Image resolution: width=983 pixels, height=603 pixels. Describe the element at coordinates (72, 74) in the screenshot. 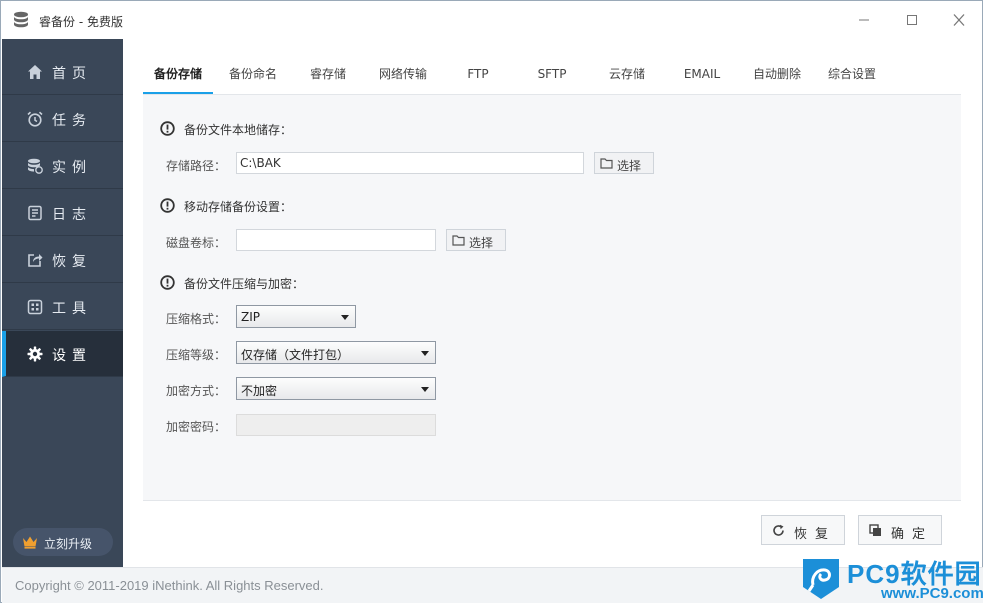

I see `sidebar-item-label: 首页` at that location.